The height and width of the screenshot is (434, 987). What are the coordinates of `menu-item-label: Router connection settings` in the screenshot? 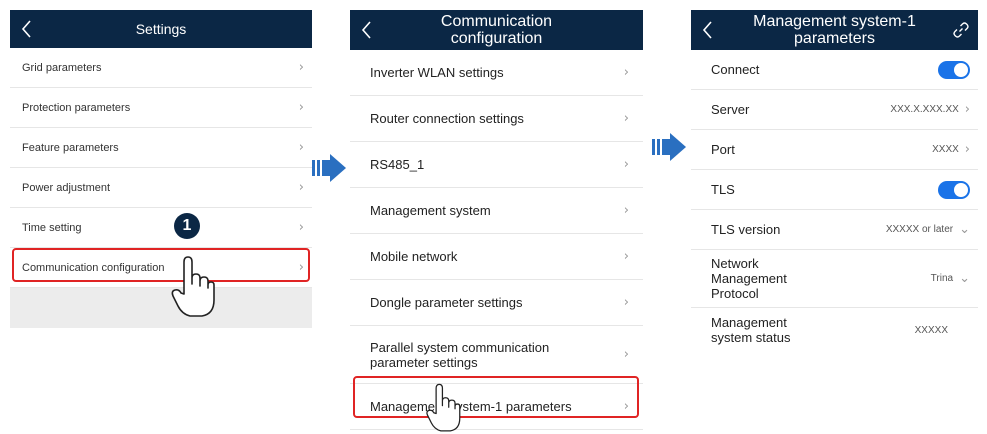 It's located at (447, 118).